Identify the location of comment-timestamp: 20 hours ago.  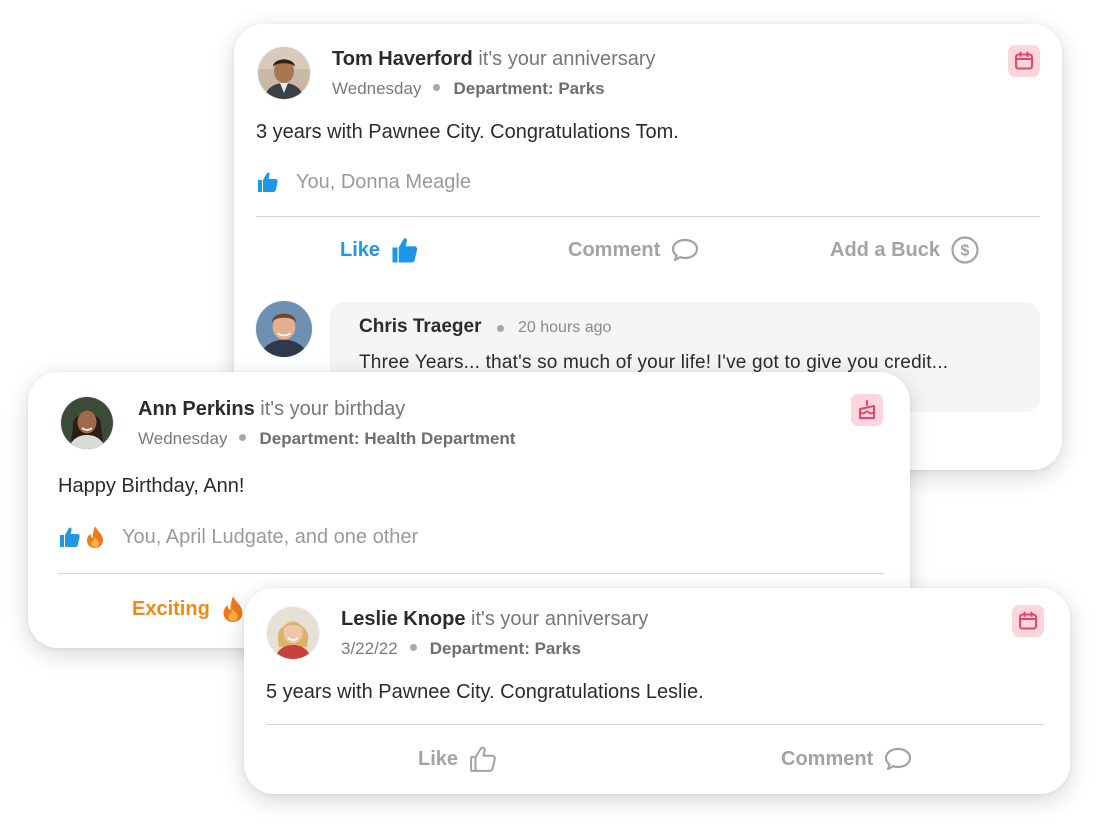
(565, 327).